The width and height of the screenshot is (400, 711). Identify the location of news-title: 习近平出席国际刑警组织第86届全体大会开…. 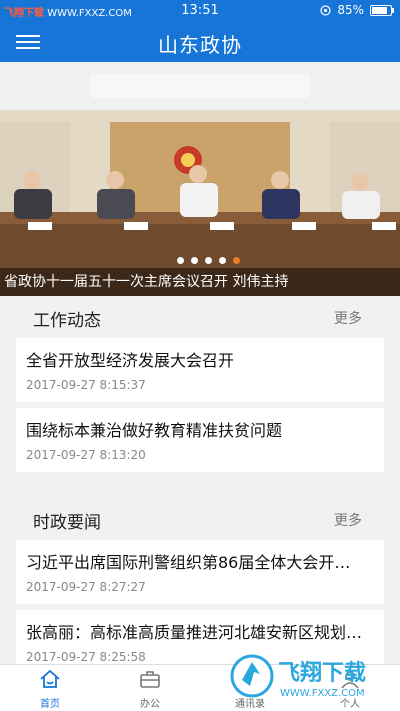
(188, 562).